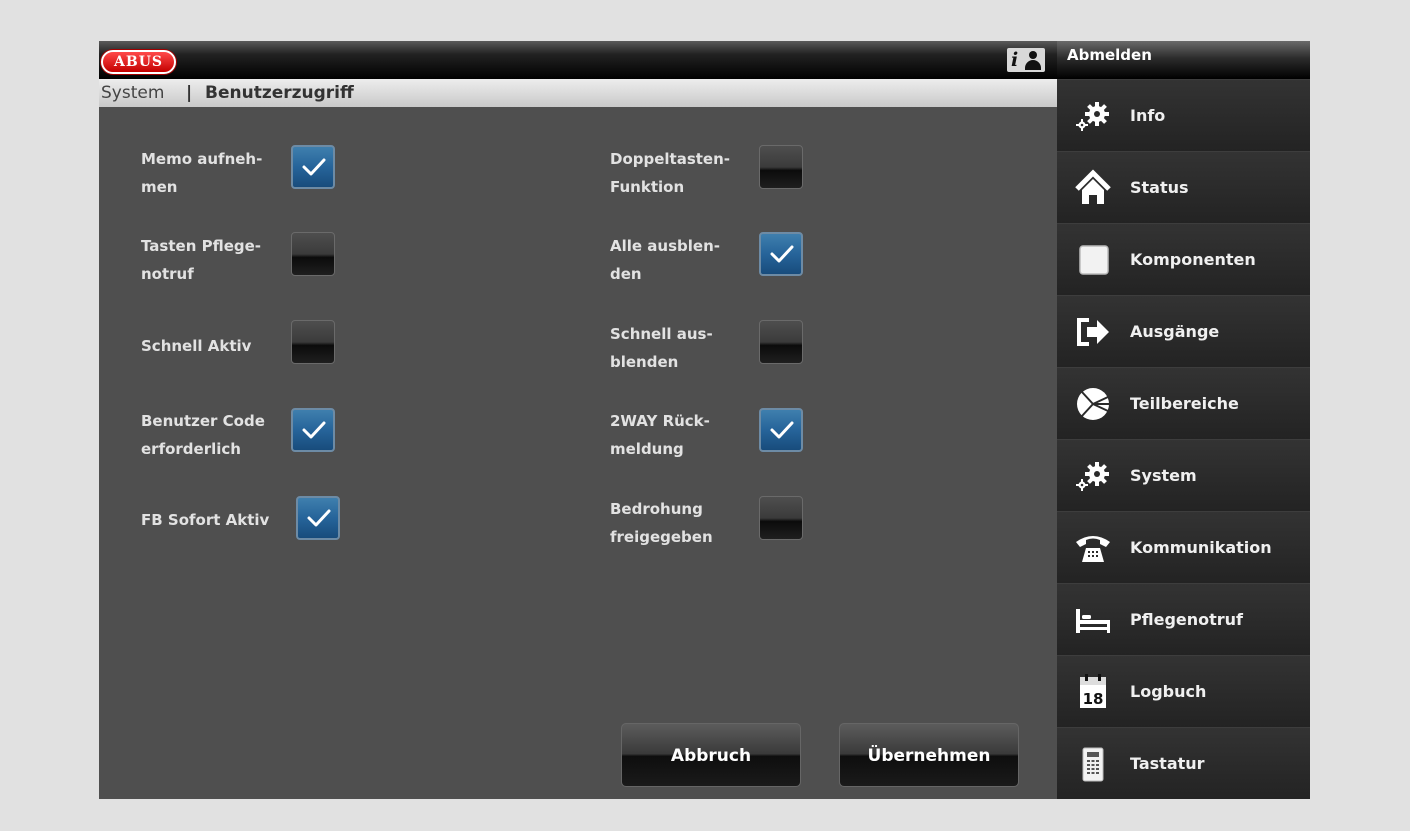 This screenshot has width=1410, height=831. What do you see at coordinates (279, 93) in the screenshot?
I see `page-title: Benutzerzugriff` at bounding box center [279, 93].